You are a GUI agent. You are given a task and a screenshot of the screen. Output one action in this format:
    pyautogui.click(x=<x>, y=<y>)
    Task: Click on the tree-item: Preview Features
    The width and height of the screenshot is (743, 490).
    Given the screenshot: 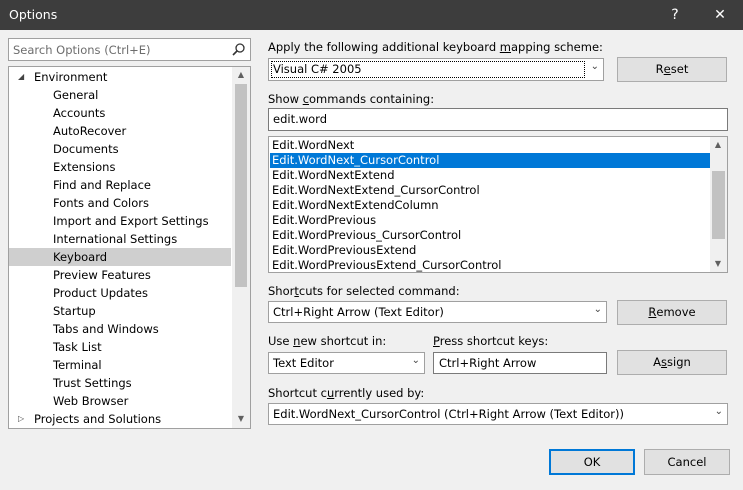 What is the action you would take?
    pyautogui.click(x=120, y=275)
    